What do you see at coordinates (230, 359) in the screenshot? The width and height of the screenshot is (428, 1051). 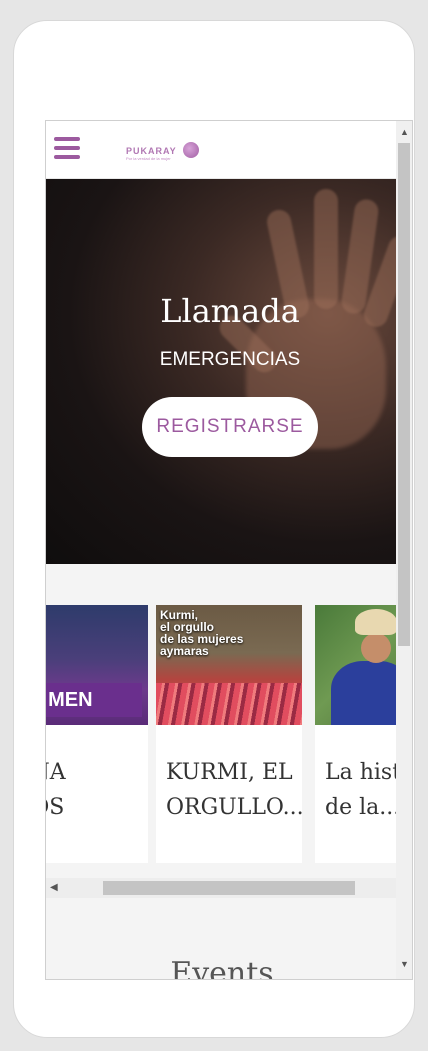 I see `hero-subtitle: EMERGENCIAS` at bounding box center [230, 359].